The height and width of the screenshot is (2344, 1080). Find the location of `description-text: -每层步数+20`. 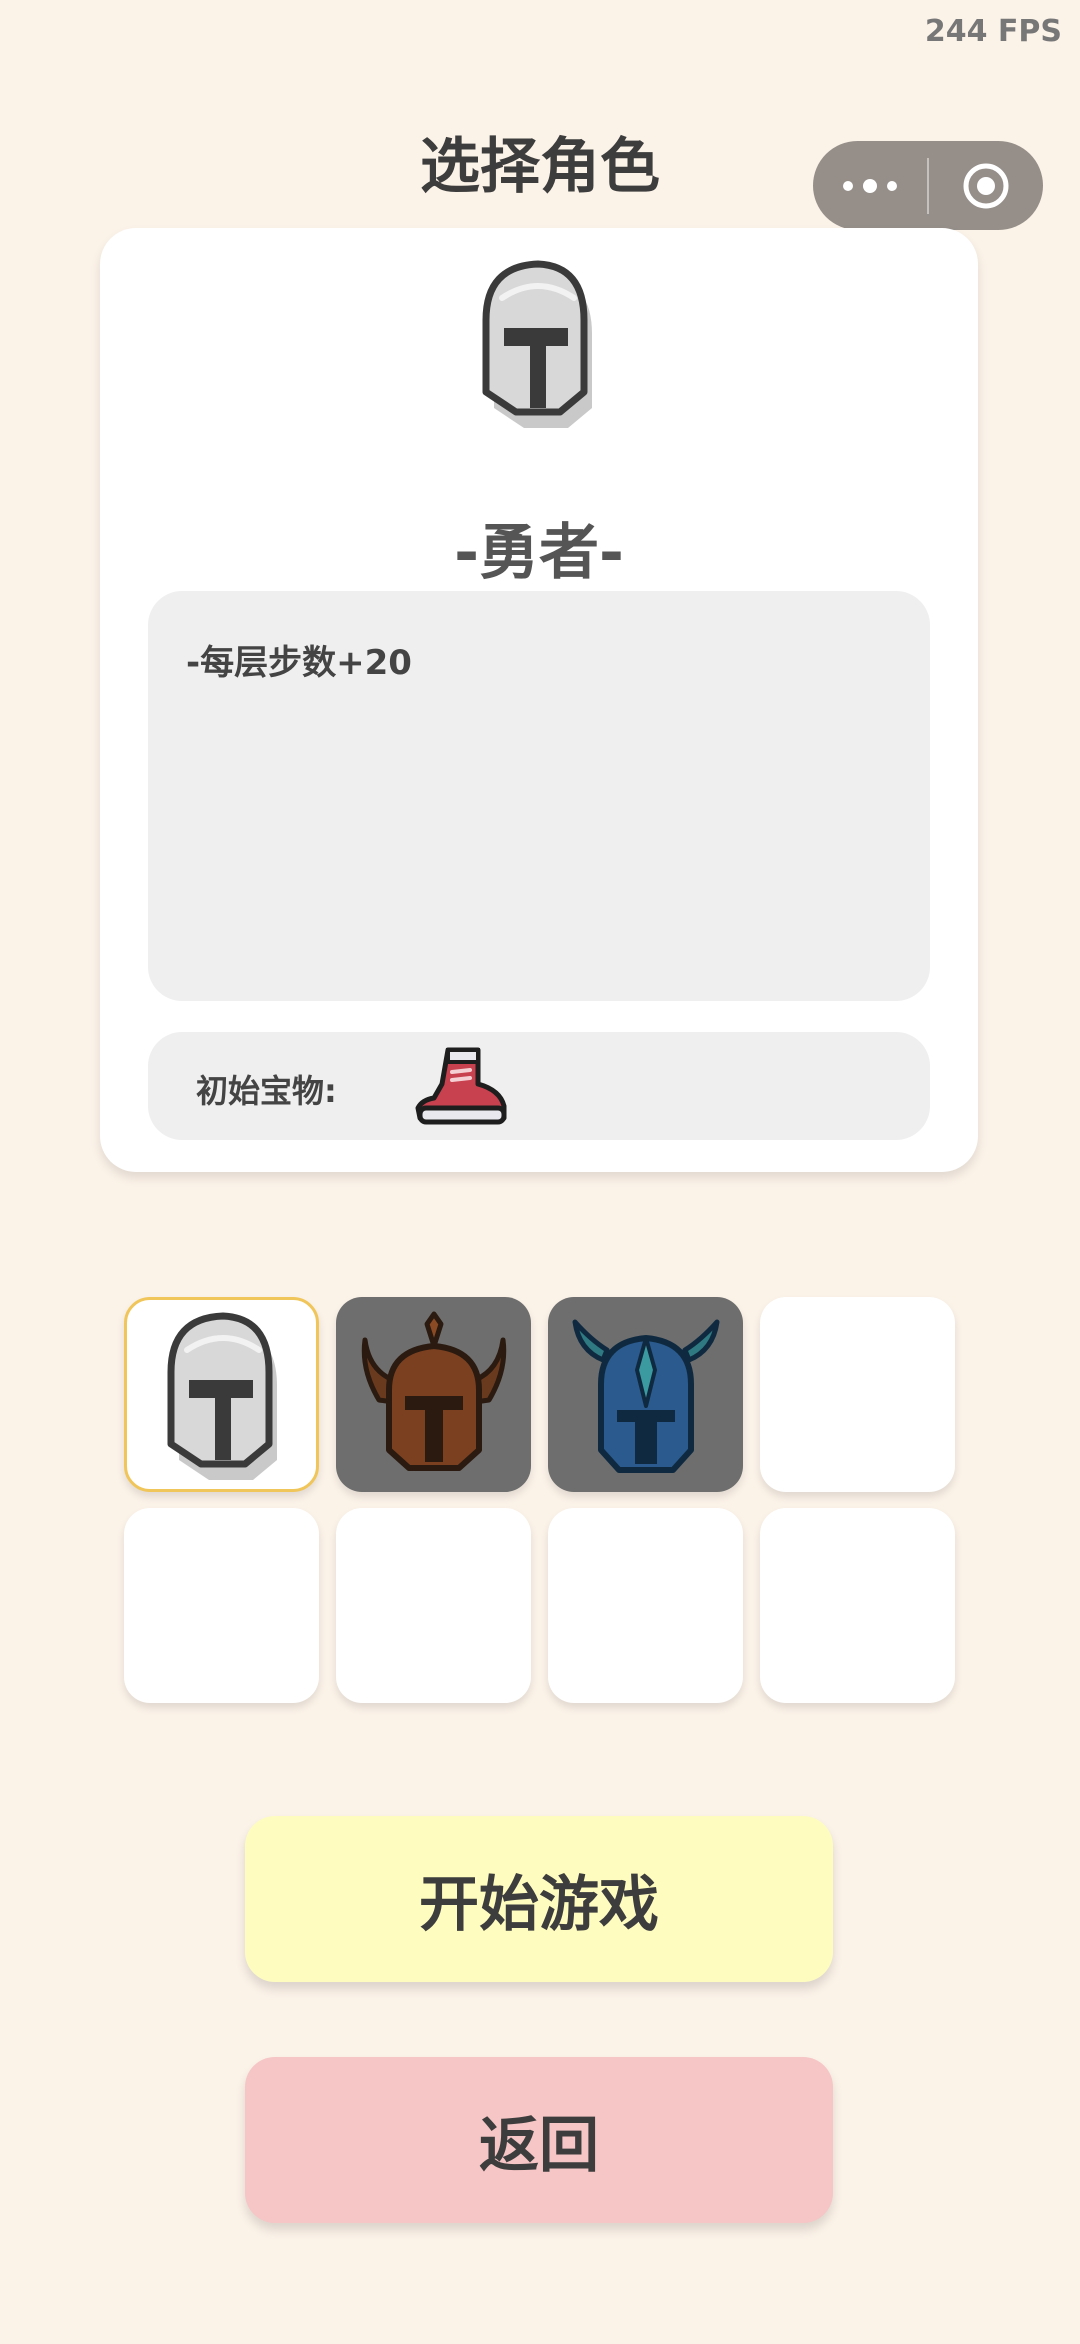

description-text: -每层步数+20 is located at coordinates (299, 663).